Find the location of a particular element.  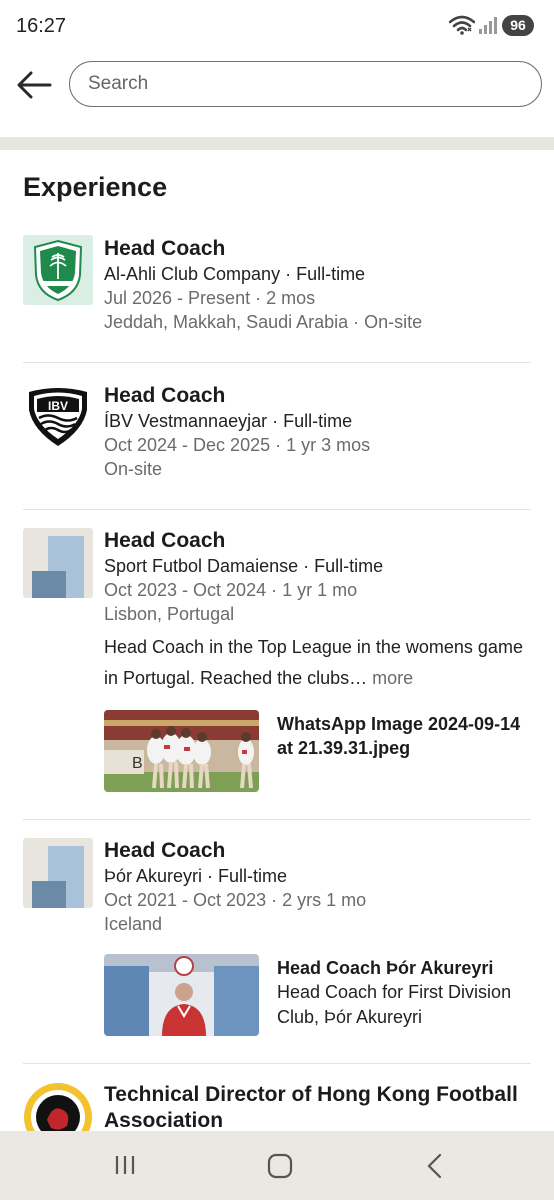

see-more-link: more is located at coordinates (392, 678).